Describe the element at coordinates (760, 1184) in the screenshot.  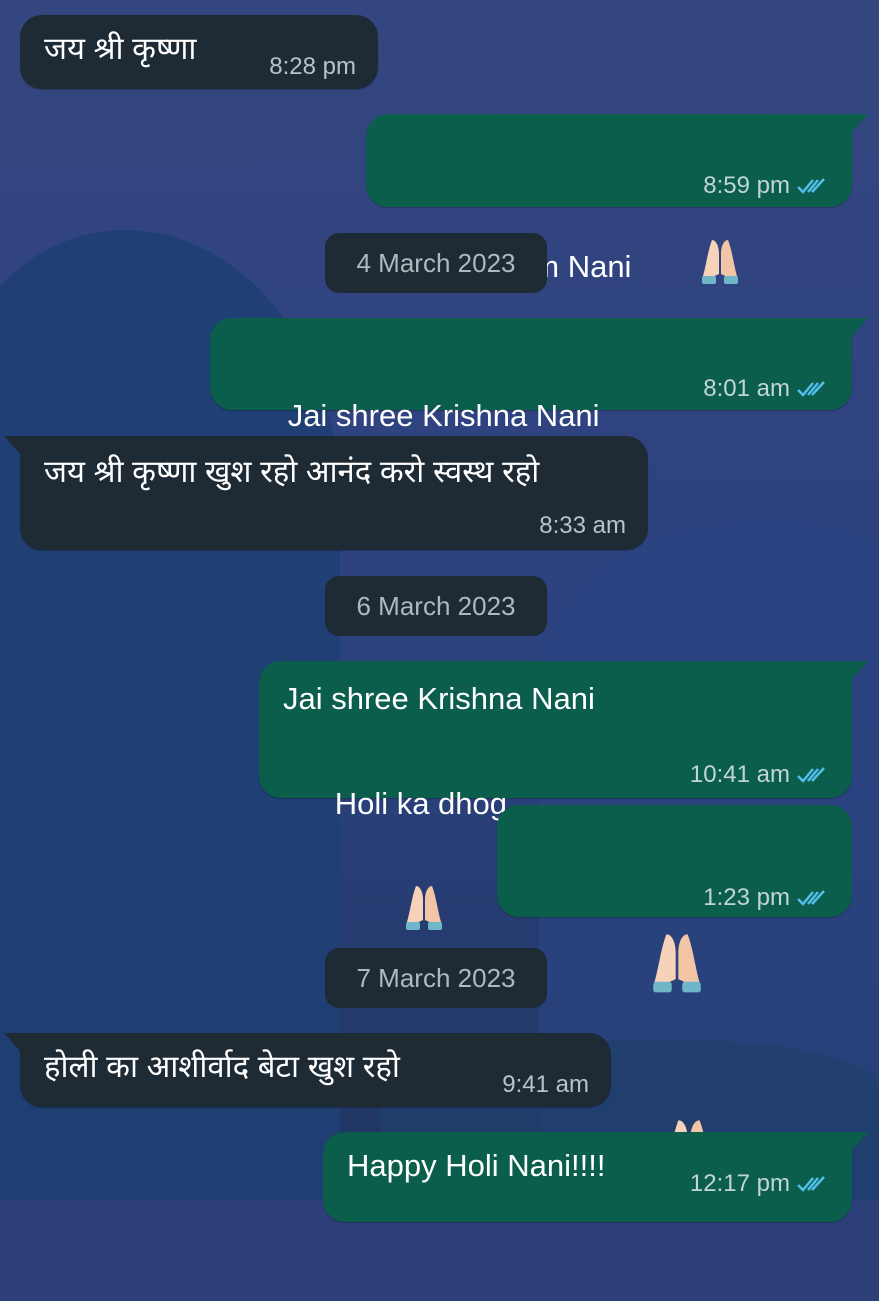
I see `message-timestamp: 12:17 pm` at that location.